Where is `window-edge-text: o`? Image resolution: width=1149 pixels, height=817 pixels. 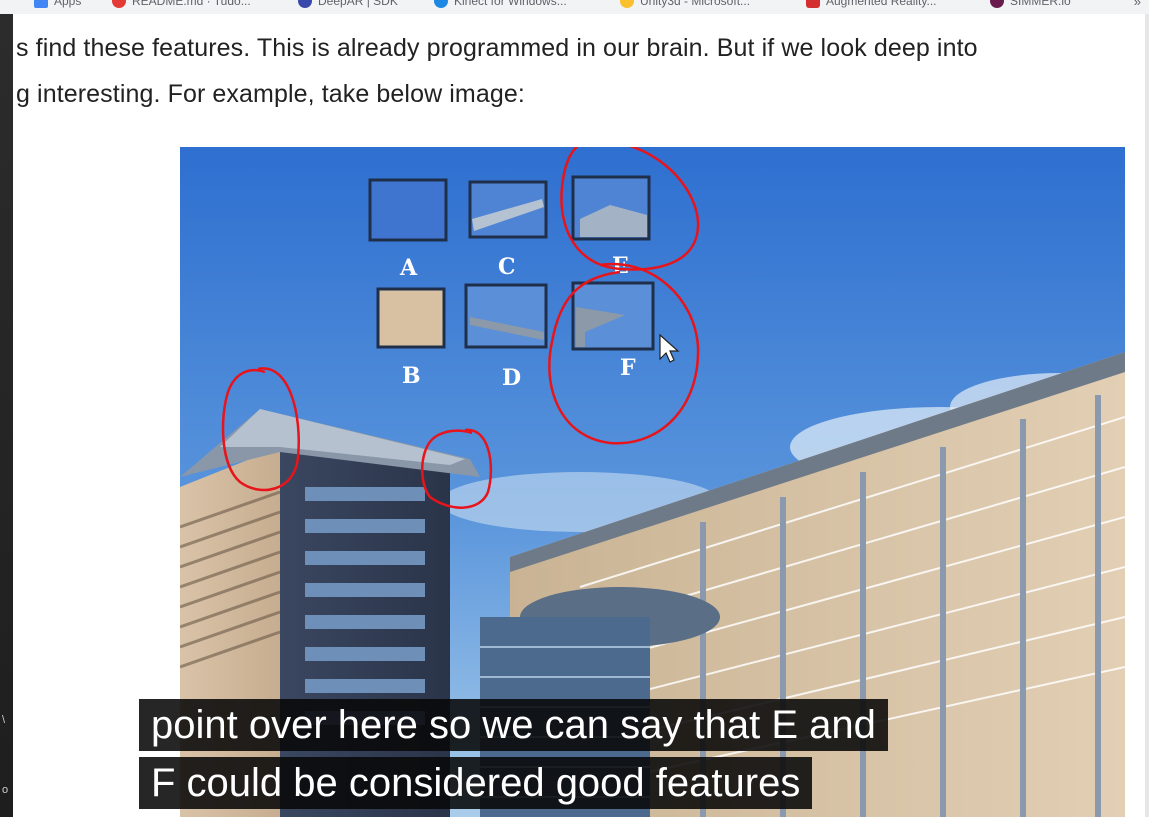
window-edge-text: o is located at coordinates (5, 790).